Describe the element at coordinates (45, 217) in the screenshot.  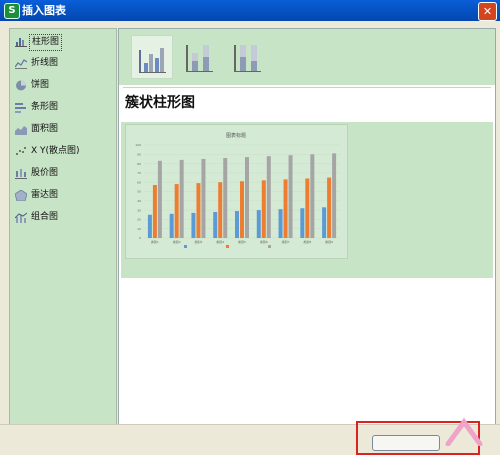
I see `chart-type-label: 组合图` at that location.